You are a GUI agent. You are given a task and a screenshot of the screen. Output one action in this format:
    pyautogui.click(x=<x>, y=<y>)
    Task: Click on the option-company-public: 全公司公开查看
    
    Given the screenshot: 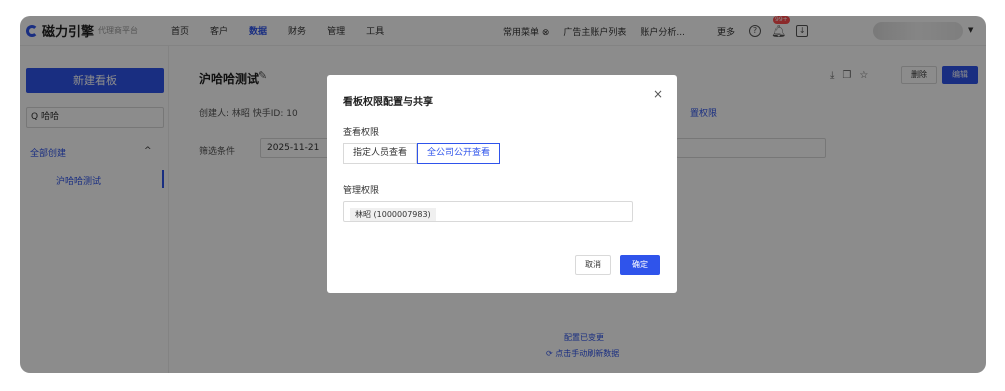 What is the action you would take?
    pyautogui.click(x=459, y=153)
    